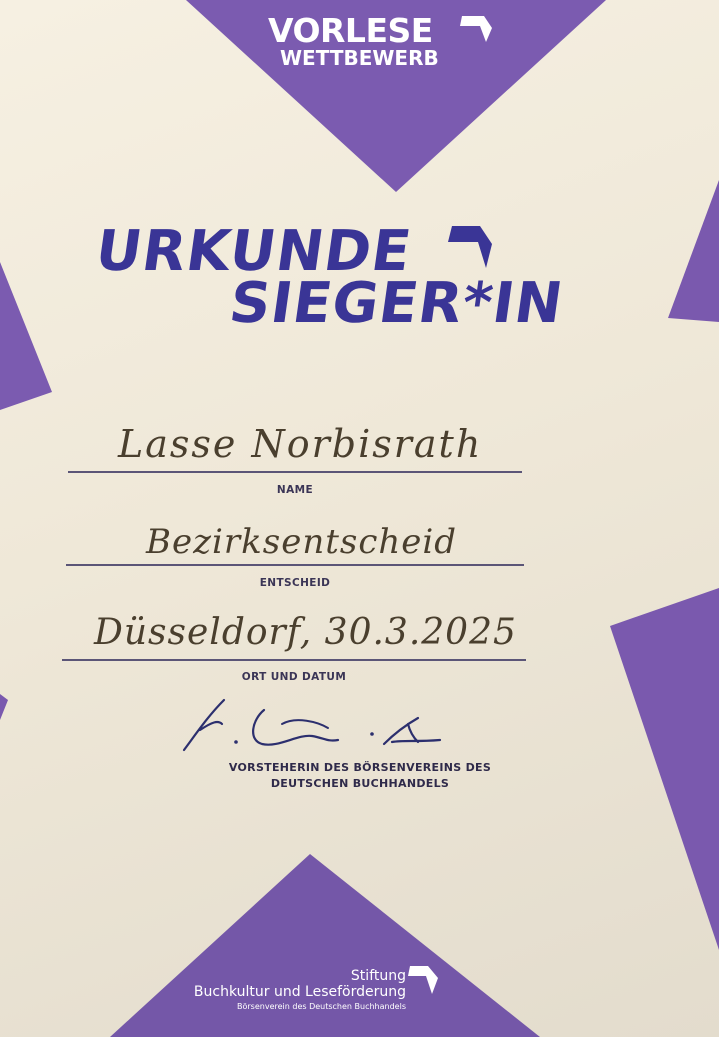 This screenshot has height=1037, width=719. What do you see at coordinates (295, 583) in the screenshot?
I see `entscheid-label: ENTSCHEID` at bounding box center [295, 583].